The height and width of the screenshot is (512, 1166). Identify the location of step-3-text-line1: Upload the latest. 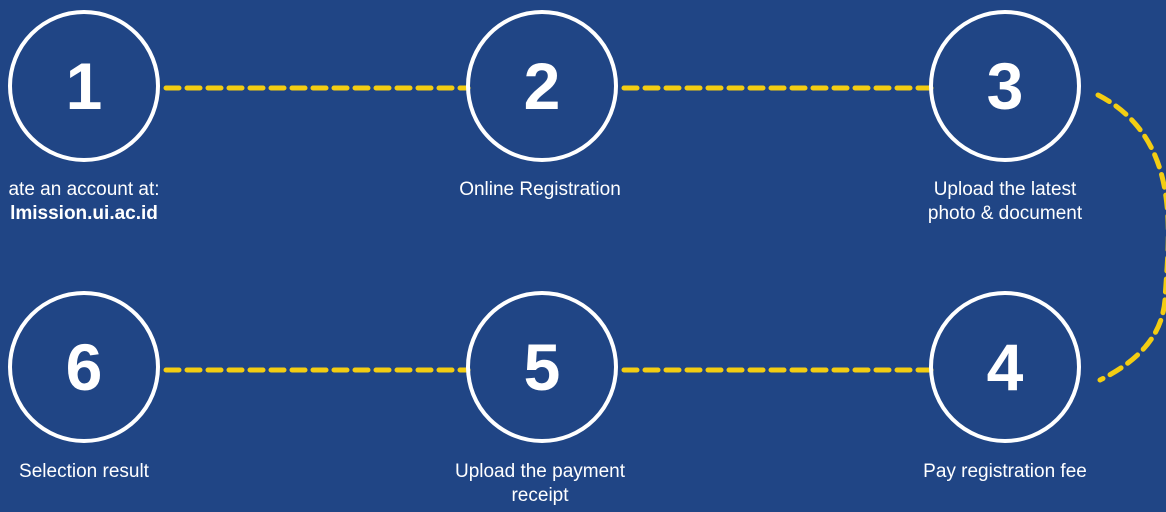
(1005, 189).